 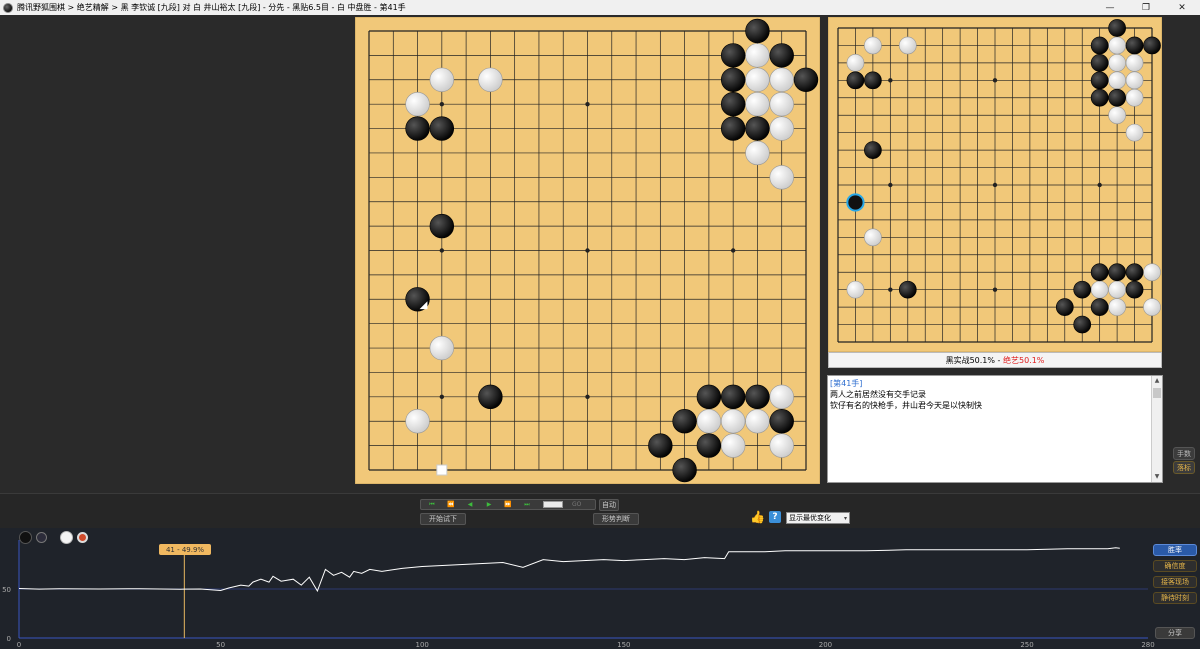 What do you see at coordinates (846, 383) in the screenshot?
I see `comment-move-tag: [第41手]` at bounding box center [846, 383].